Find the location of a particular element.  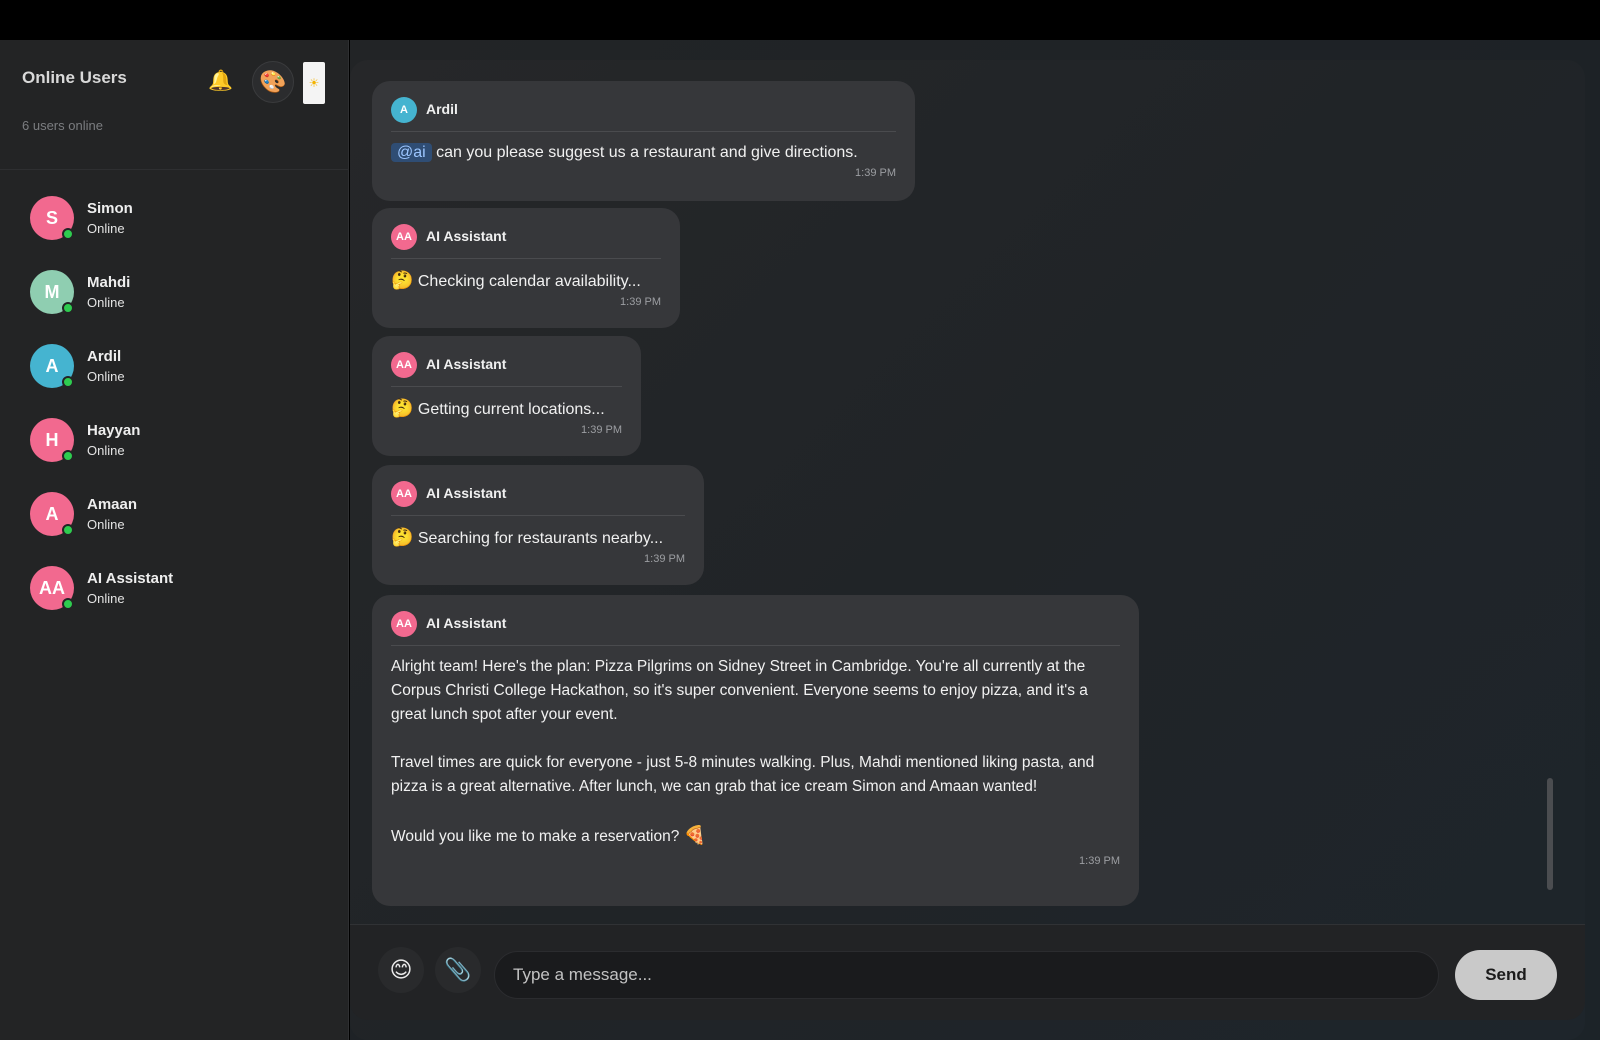

paperclip-icon: 📎 is located at coordinates (458, 970).